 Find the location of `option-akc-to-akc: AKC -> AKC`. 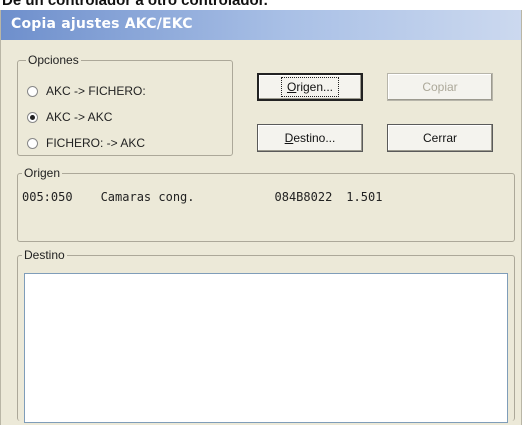

option-akc-to-akc: AKC -> AKC is located at coordinates (69, 117).